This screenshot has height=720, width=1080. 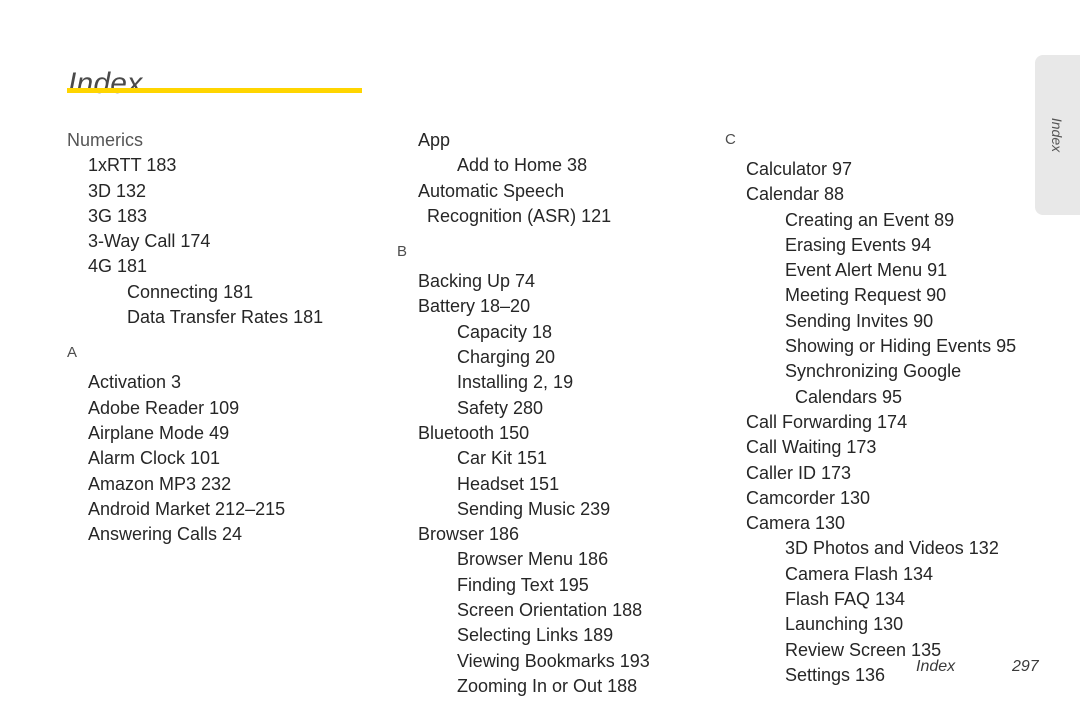 I want to click on index-entry: 1xRTT 183, so click(x=132, y=165).